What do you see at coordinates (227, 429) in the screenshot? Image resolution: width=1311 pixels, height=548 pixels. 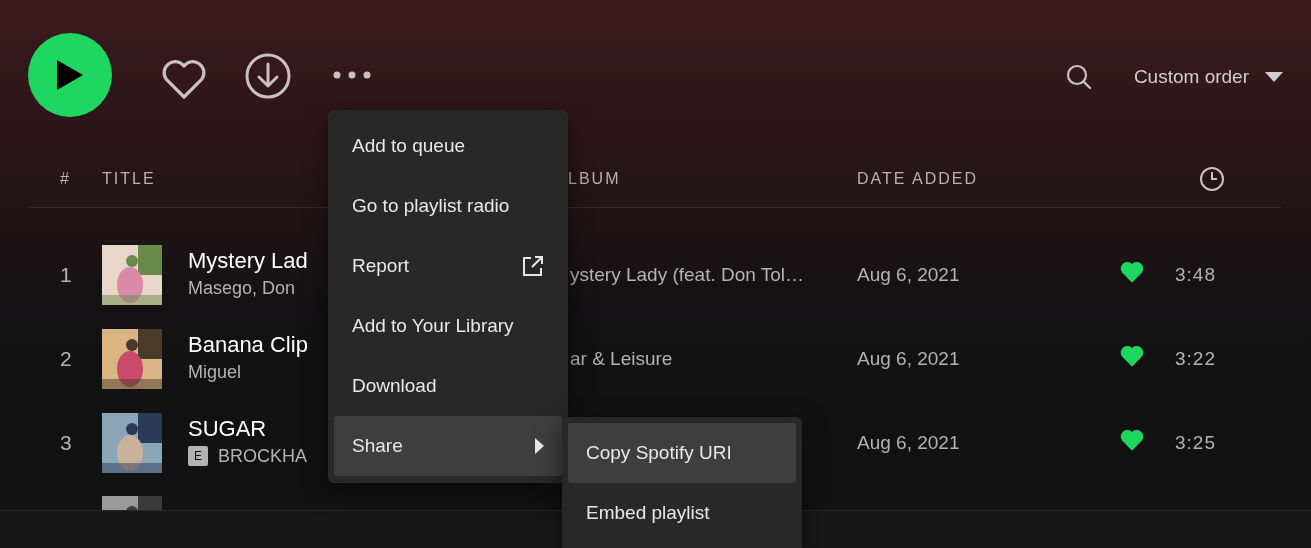 I see `track-title: SUGAR` at bounding box center [227, 429].